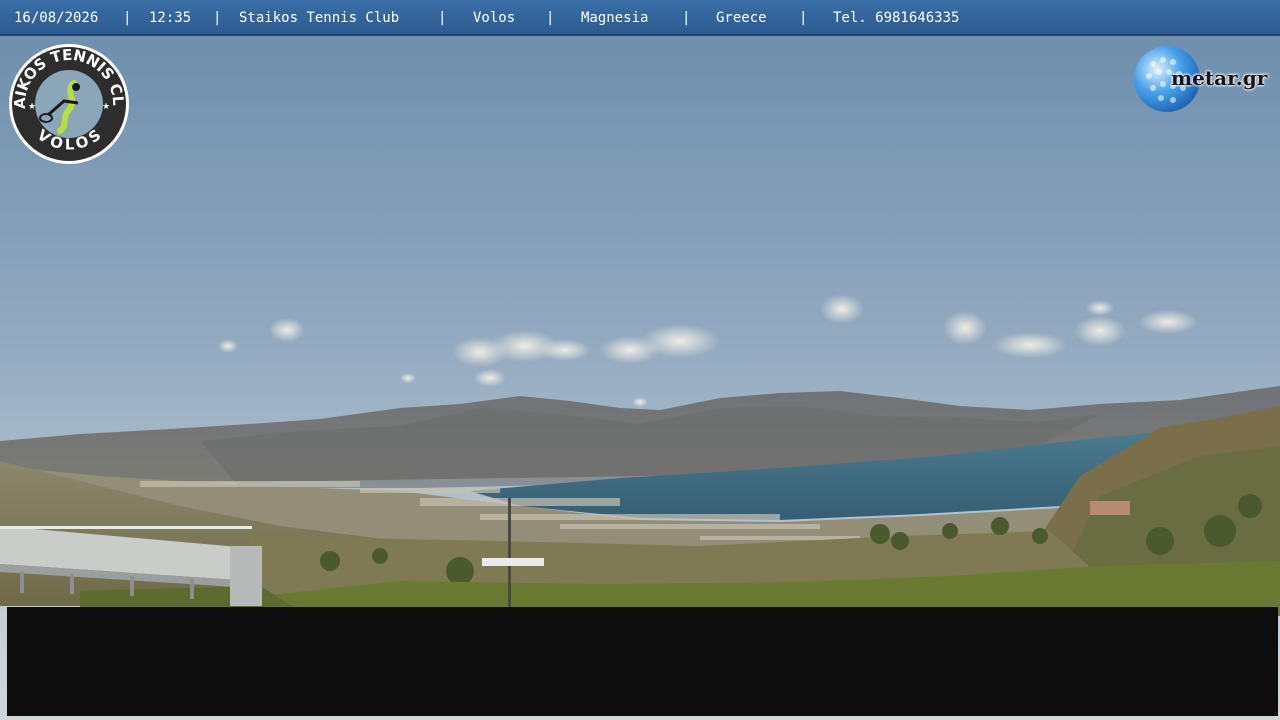 The image size is (1280, 720). What do you see at coordinates (1219, 78) in the screenshot?
I see `metar-logo-text: metar.gr` at bounding box center [1219, 78].